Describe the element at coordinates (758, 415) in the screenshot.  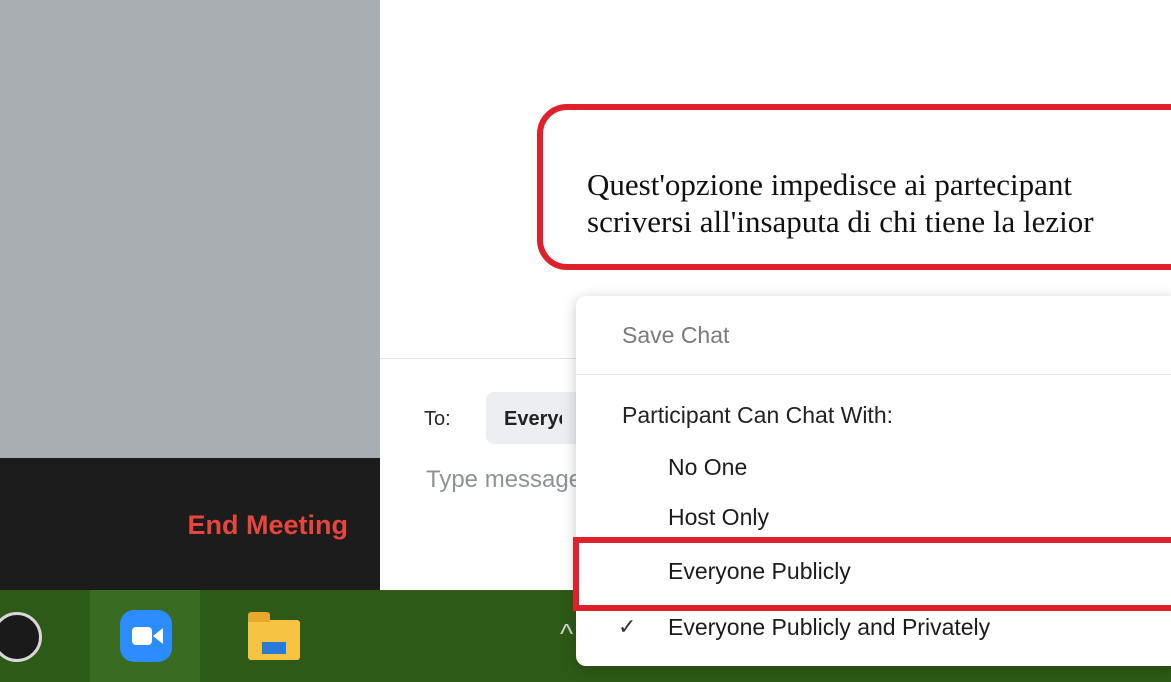
I see `permission-header-label: Participant Can Chat With:` at that location.